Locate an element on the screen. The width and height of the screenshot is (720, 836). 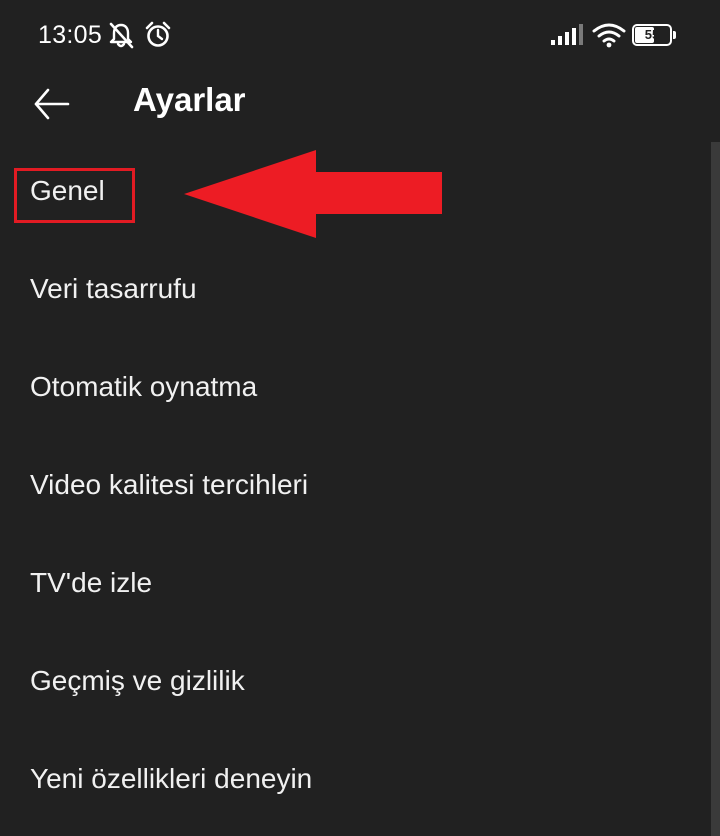
annotation-arrow-icon is located at coordinates (313, 194).